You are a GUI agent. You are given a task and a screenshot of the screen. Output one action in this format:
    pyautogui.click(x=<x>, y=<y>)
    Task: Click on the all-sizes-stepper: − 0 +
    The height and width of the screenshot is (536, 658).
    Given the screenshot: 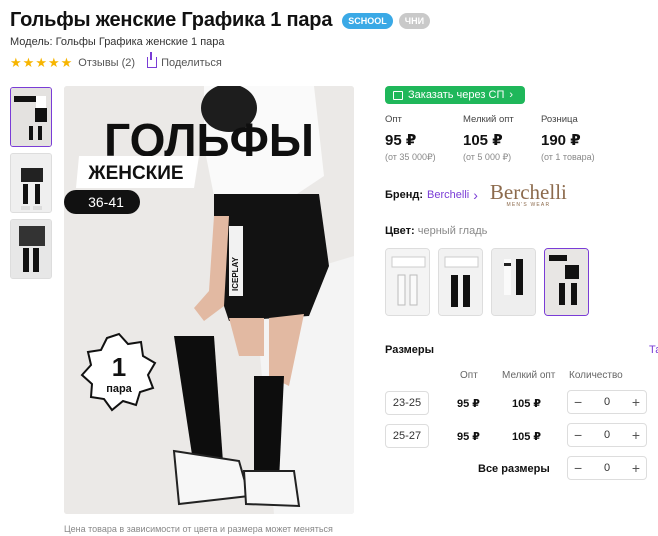 What is the action you would take?
    pyautogui.click(x=607, y=468)
    